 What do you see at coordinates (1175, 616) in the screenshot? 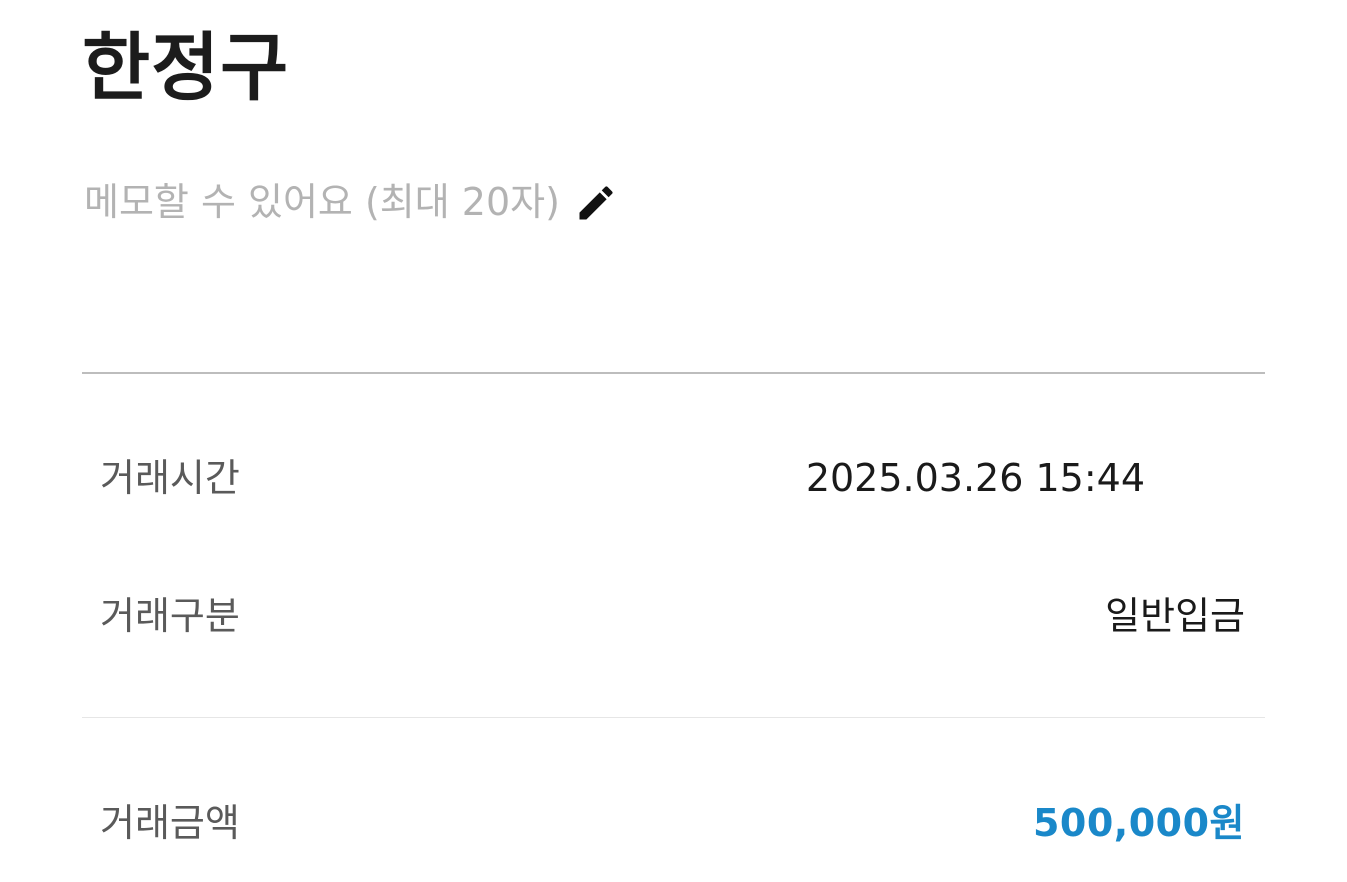
I see `type-value: 일반입금` at bounding box center [1175, 616].